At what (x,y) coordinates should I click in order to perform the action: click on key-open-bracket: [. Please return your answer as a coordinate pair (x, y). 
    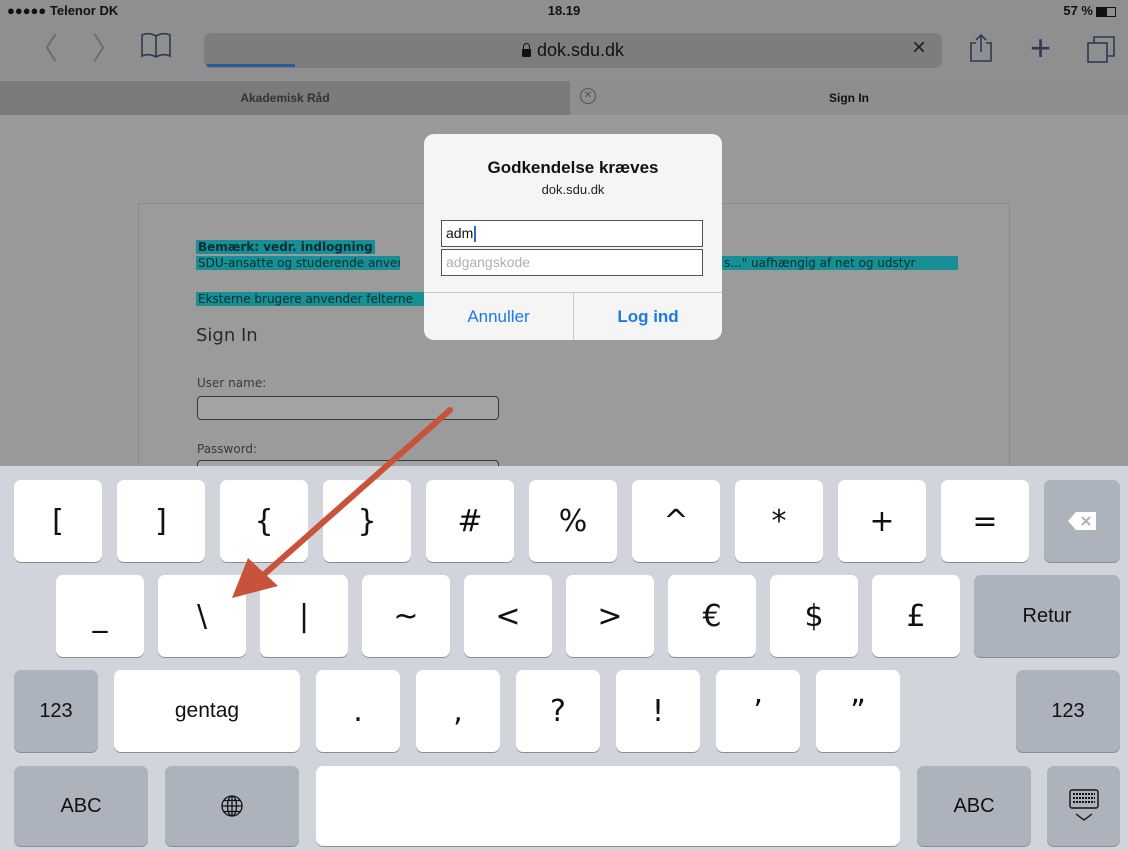
    Looking at the image, I should click on (58, 521).